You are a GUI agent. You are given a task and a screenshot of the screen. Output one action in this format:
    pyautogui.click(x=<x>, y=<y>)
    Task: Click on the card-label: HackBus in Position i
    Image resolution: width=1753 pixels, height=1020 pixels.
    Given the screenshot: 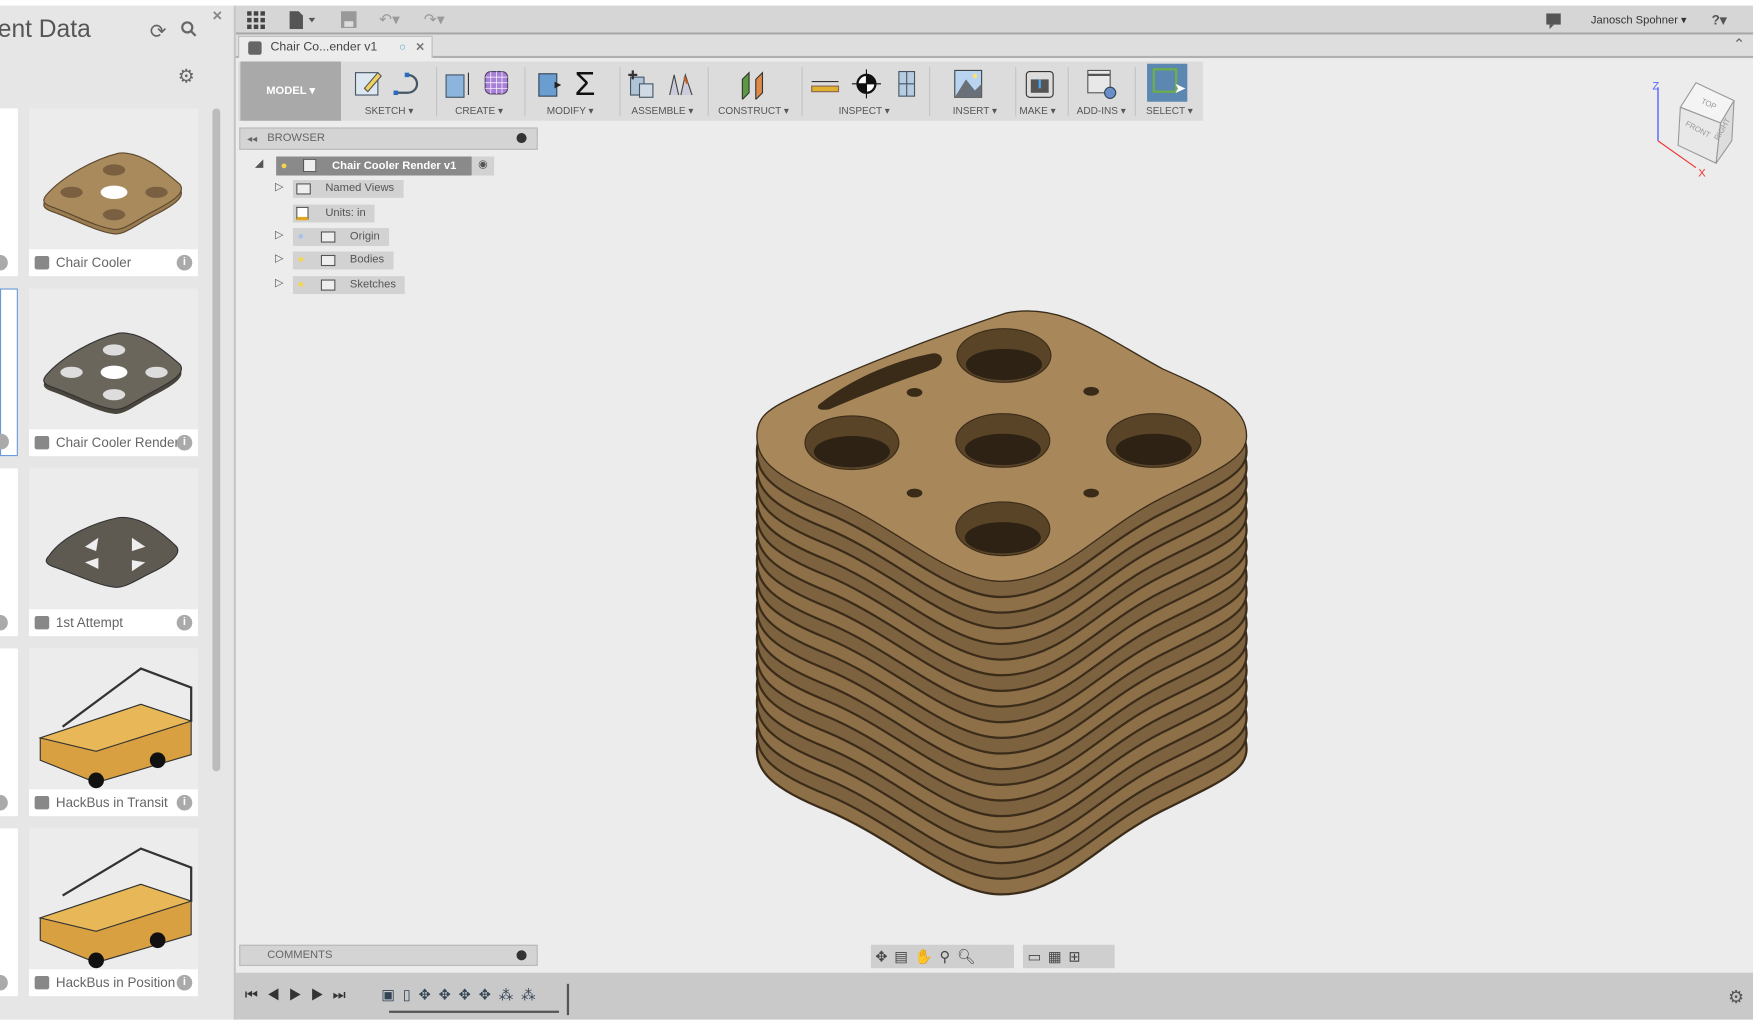 What is the action you would take?
    pyautogui.click(x=113, y=983)
    